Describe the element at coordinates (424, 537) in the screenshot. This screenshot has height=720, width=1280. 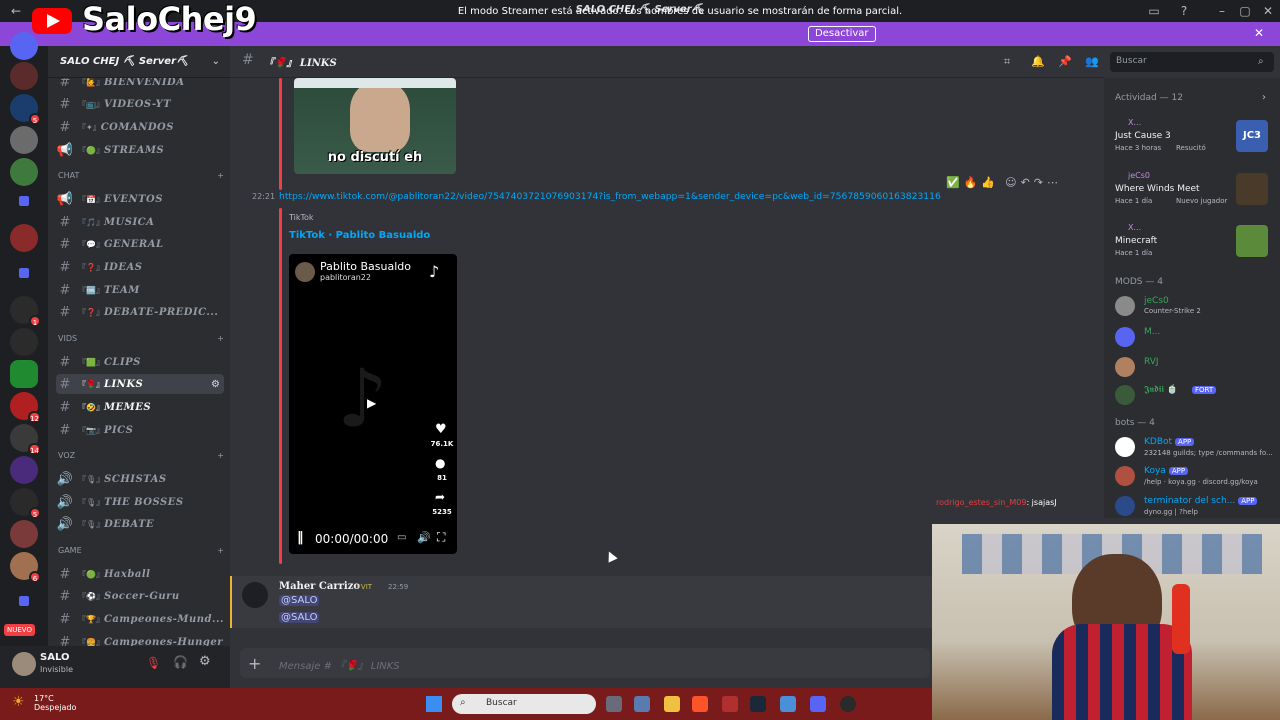
I see `volume-icon: 🔊` at that location.